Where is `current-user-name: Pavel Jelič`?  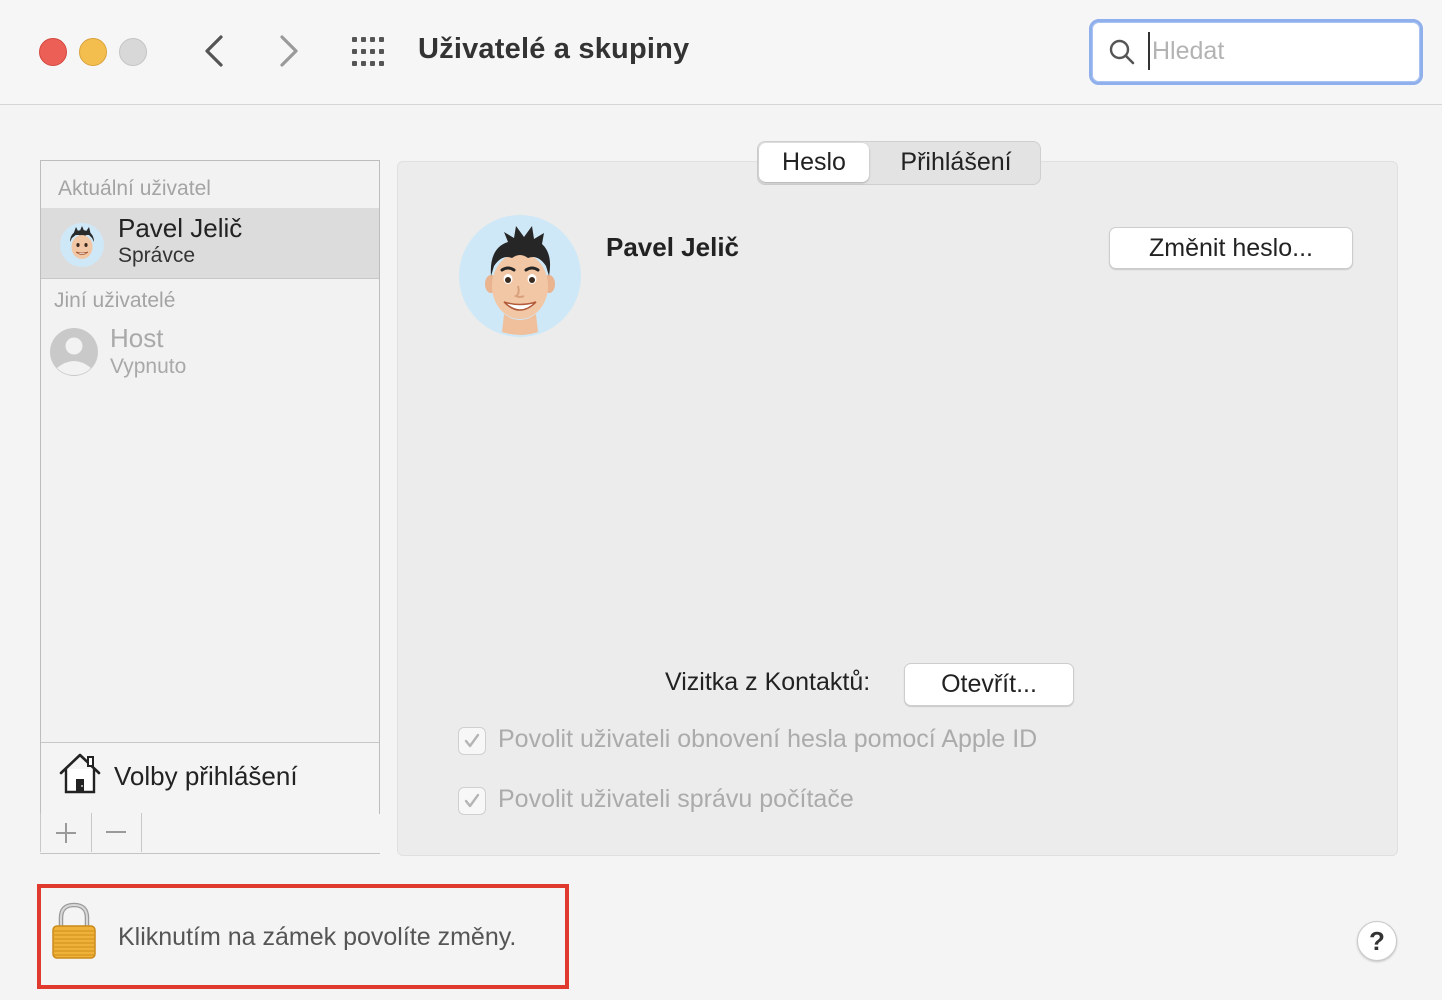 current-user-name: Pavel Jelič is located at coordinates (180, 228).